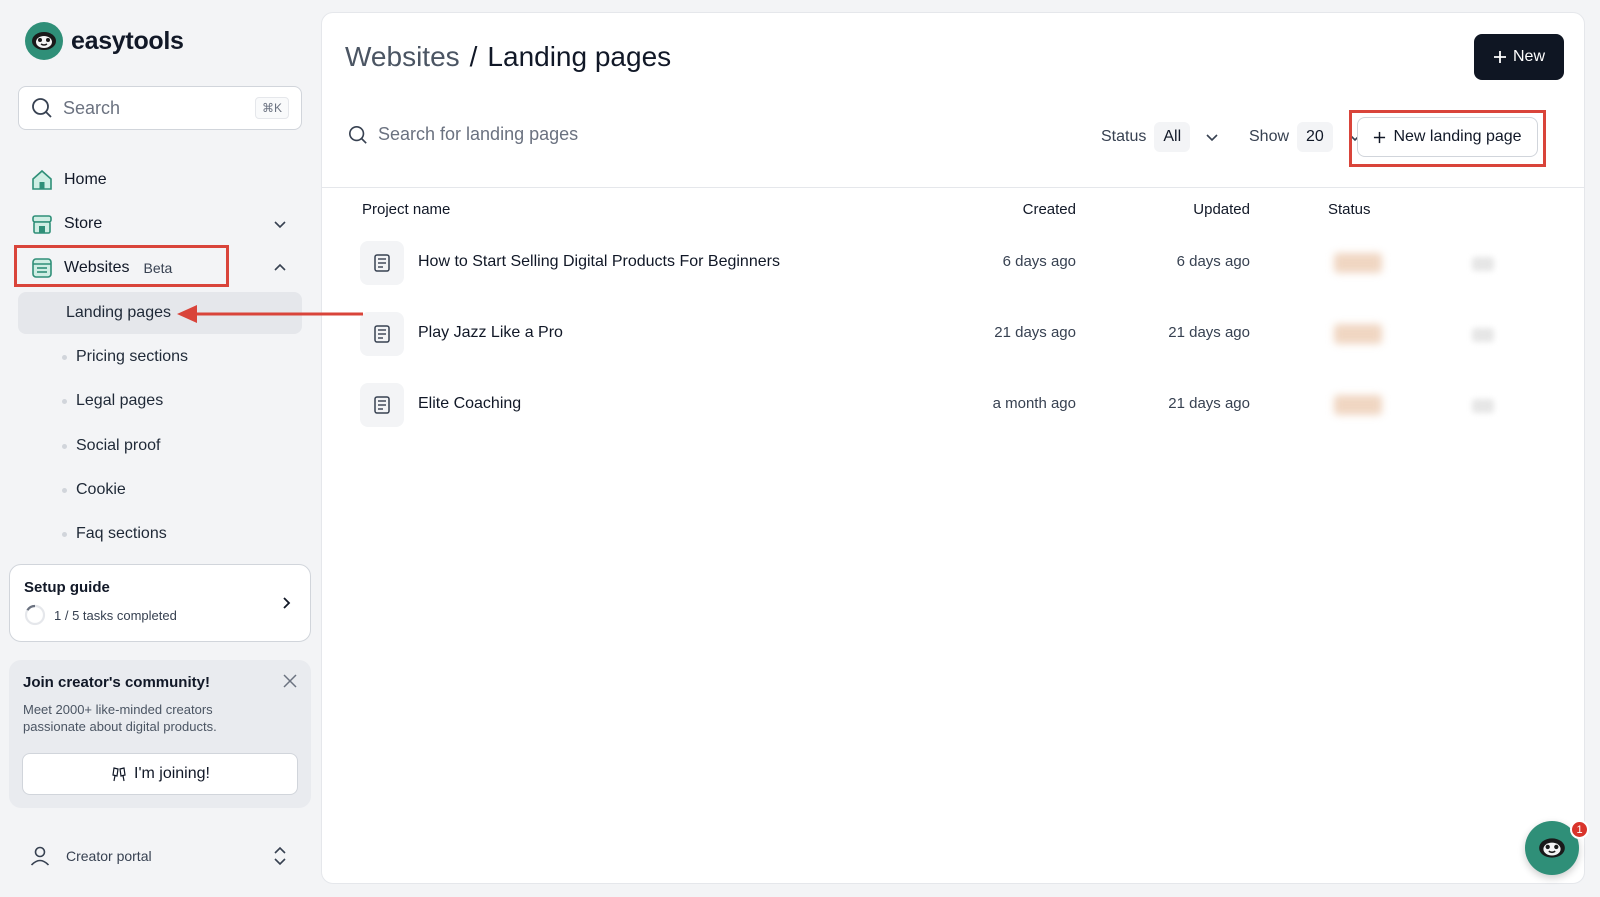 This screenshot has width=1600, height=897. Describe the element at coordinates (160, 108) in the screenshot. I see `sidebar-search: Search ⌘K` at that location.